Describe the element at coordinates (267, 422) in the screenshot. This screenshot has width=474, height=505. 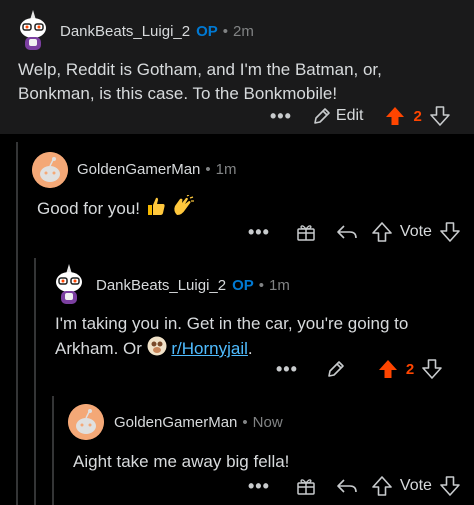
I see `timestamp: Now` at that location.